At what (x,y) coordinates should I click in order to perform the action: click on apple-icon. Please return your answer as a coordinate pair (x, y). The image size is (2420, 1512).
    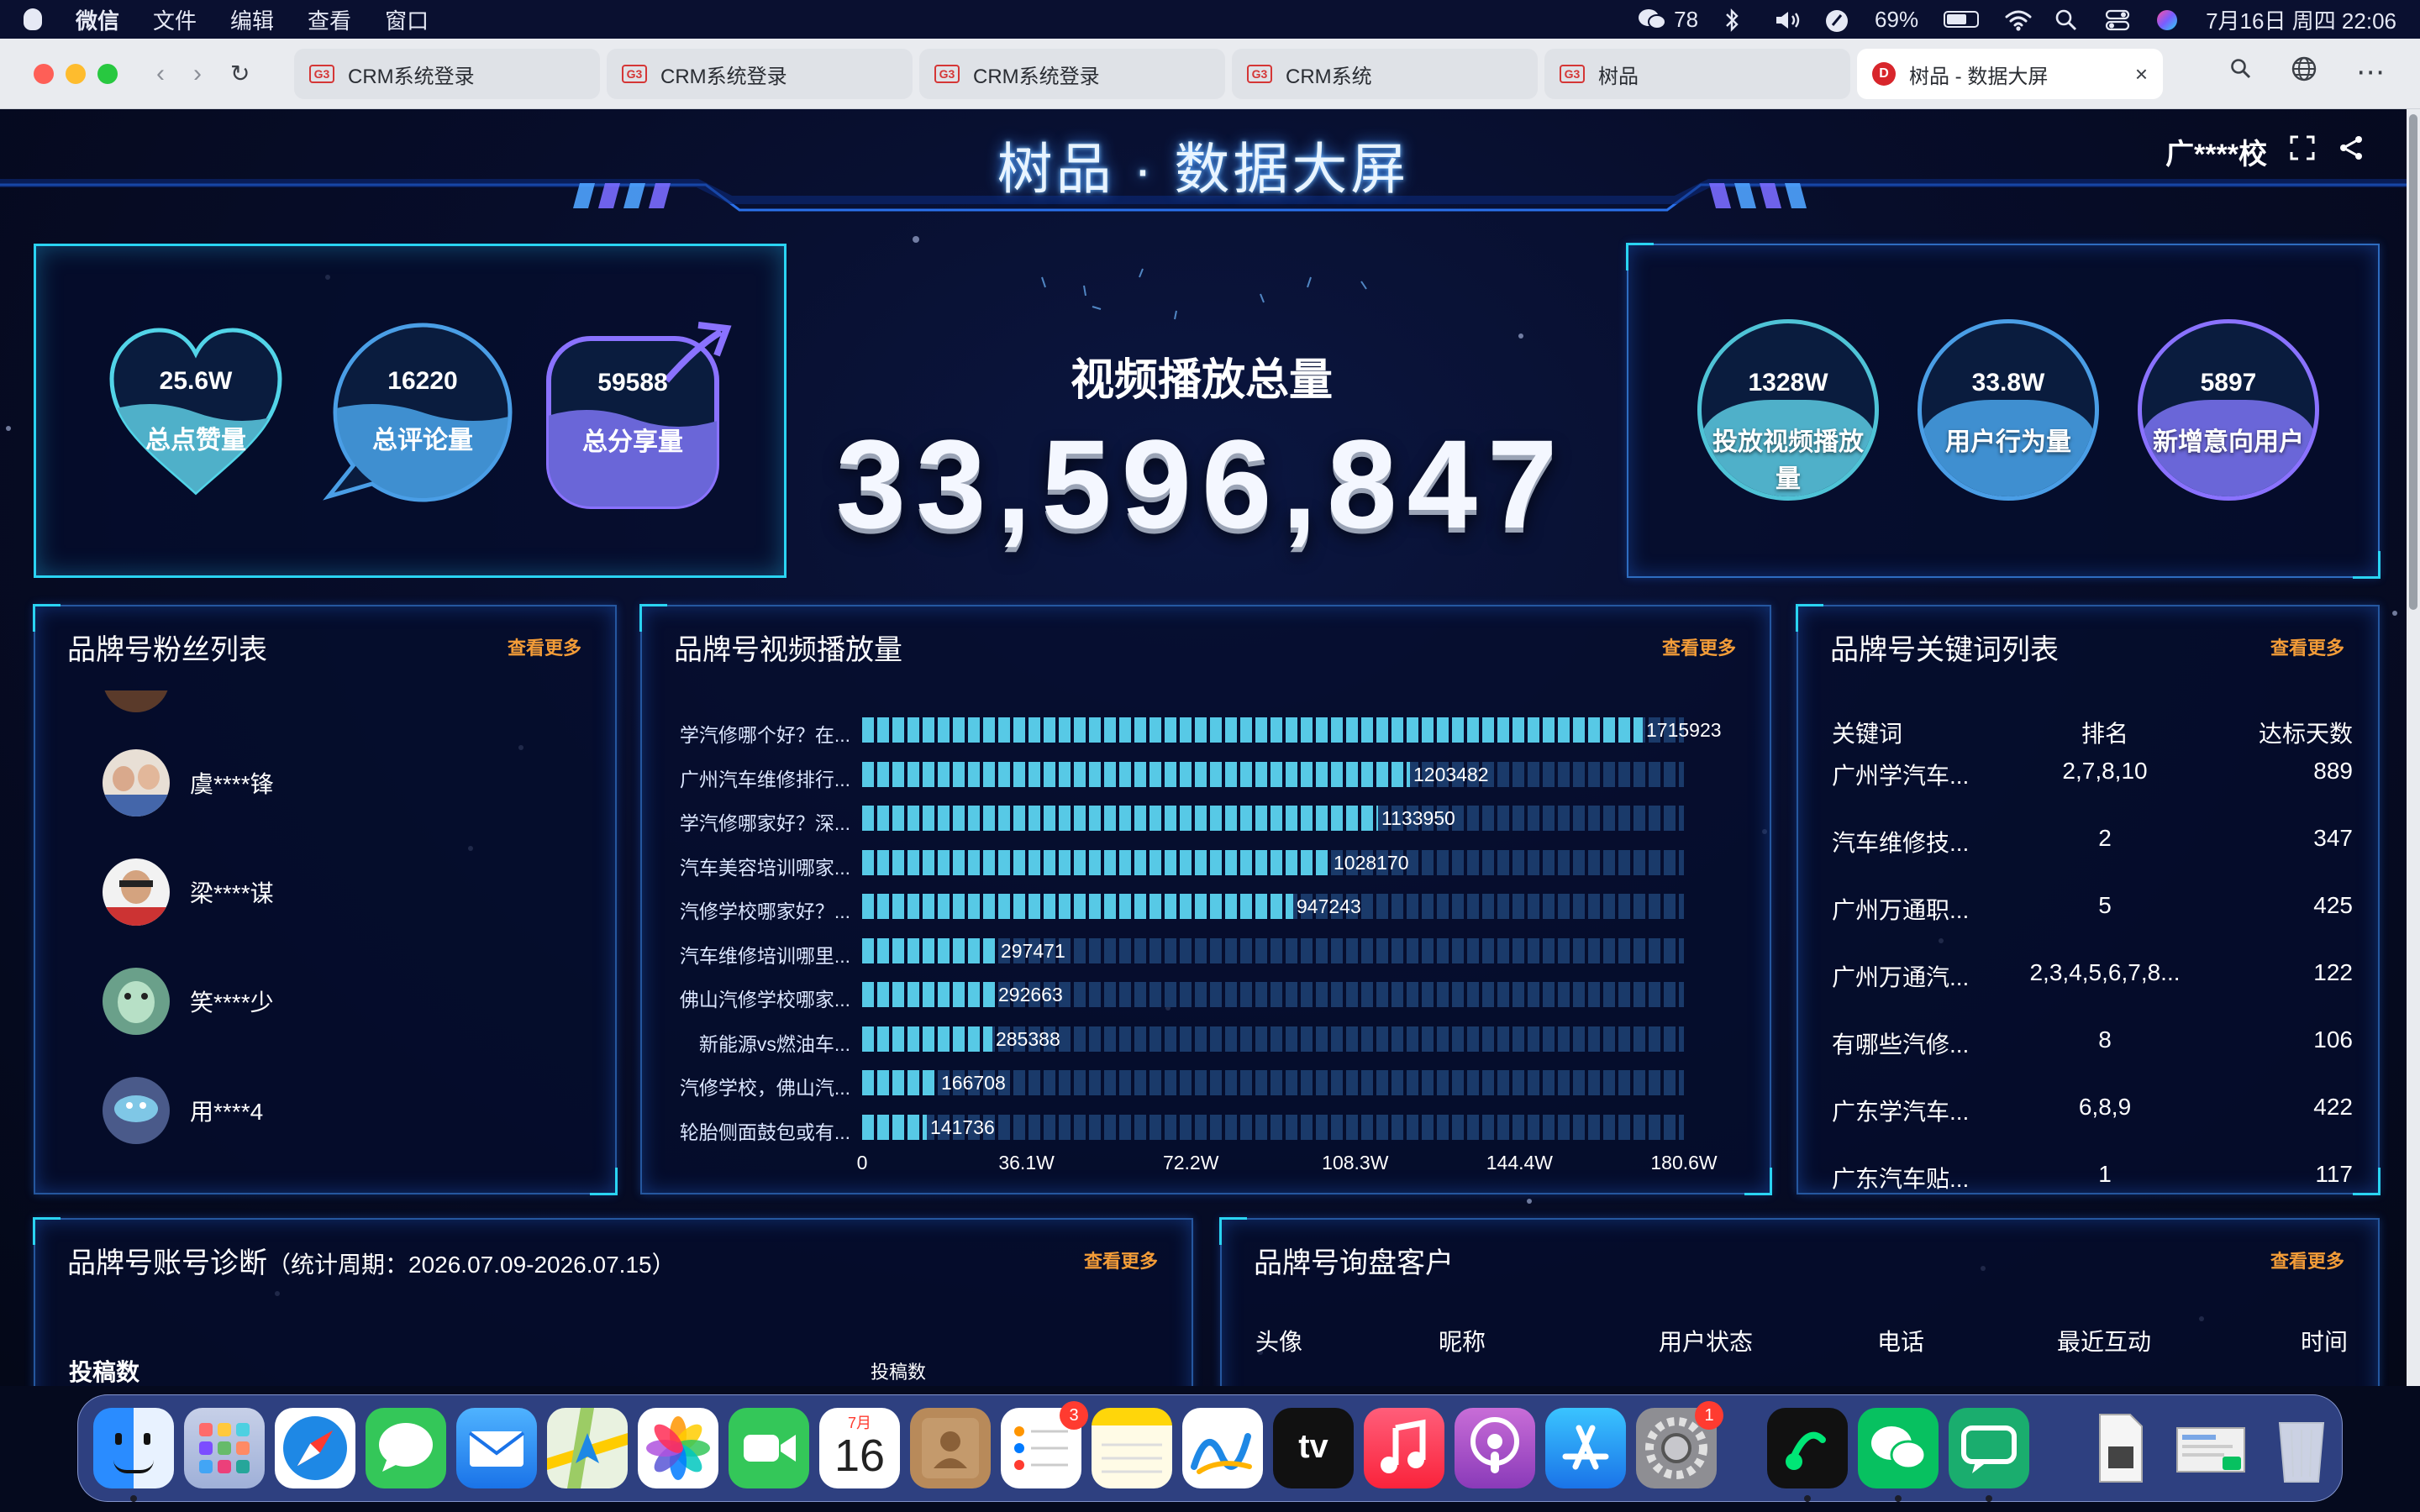
    Looking at the image, I should click on (33, 19).